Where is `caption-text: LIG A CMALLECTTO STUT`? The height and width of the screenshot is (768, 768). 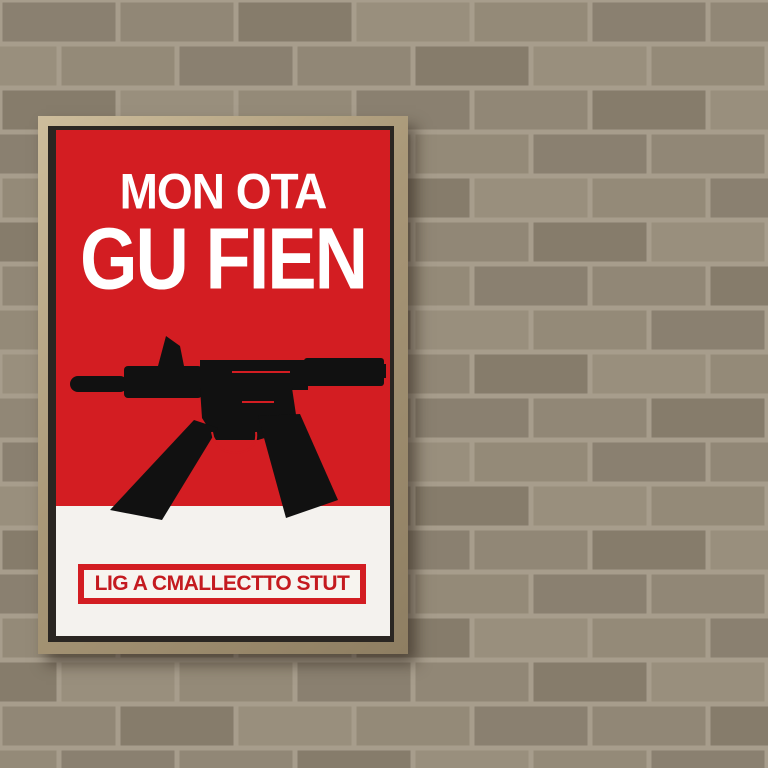 caption-text: LIG A CMALLECTTO STUT is located at coordinates (222, 584).